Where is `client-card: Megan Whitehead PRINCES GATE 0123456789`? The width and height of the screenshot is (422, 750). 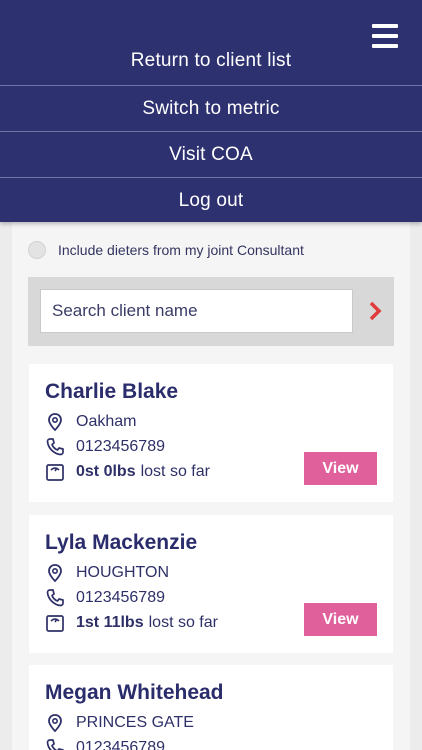 client-card: Megan Whitehead PRINCES GATE 0123456789 is located at coordinates (211, 707).